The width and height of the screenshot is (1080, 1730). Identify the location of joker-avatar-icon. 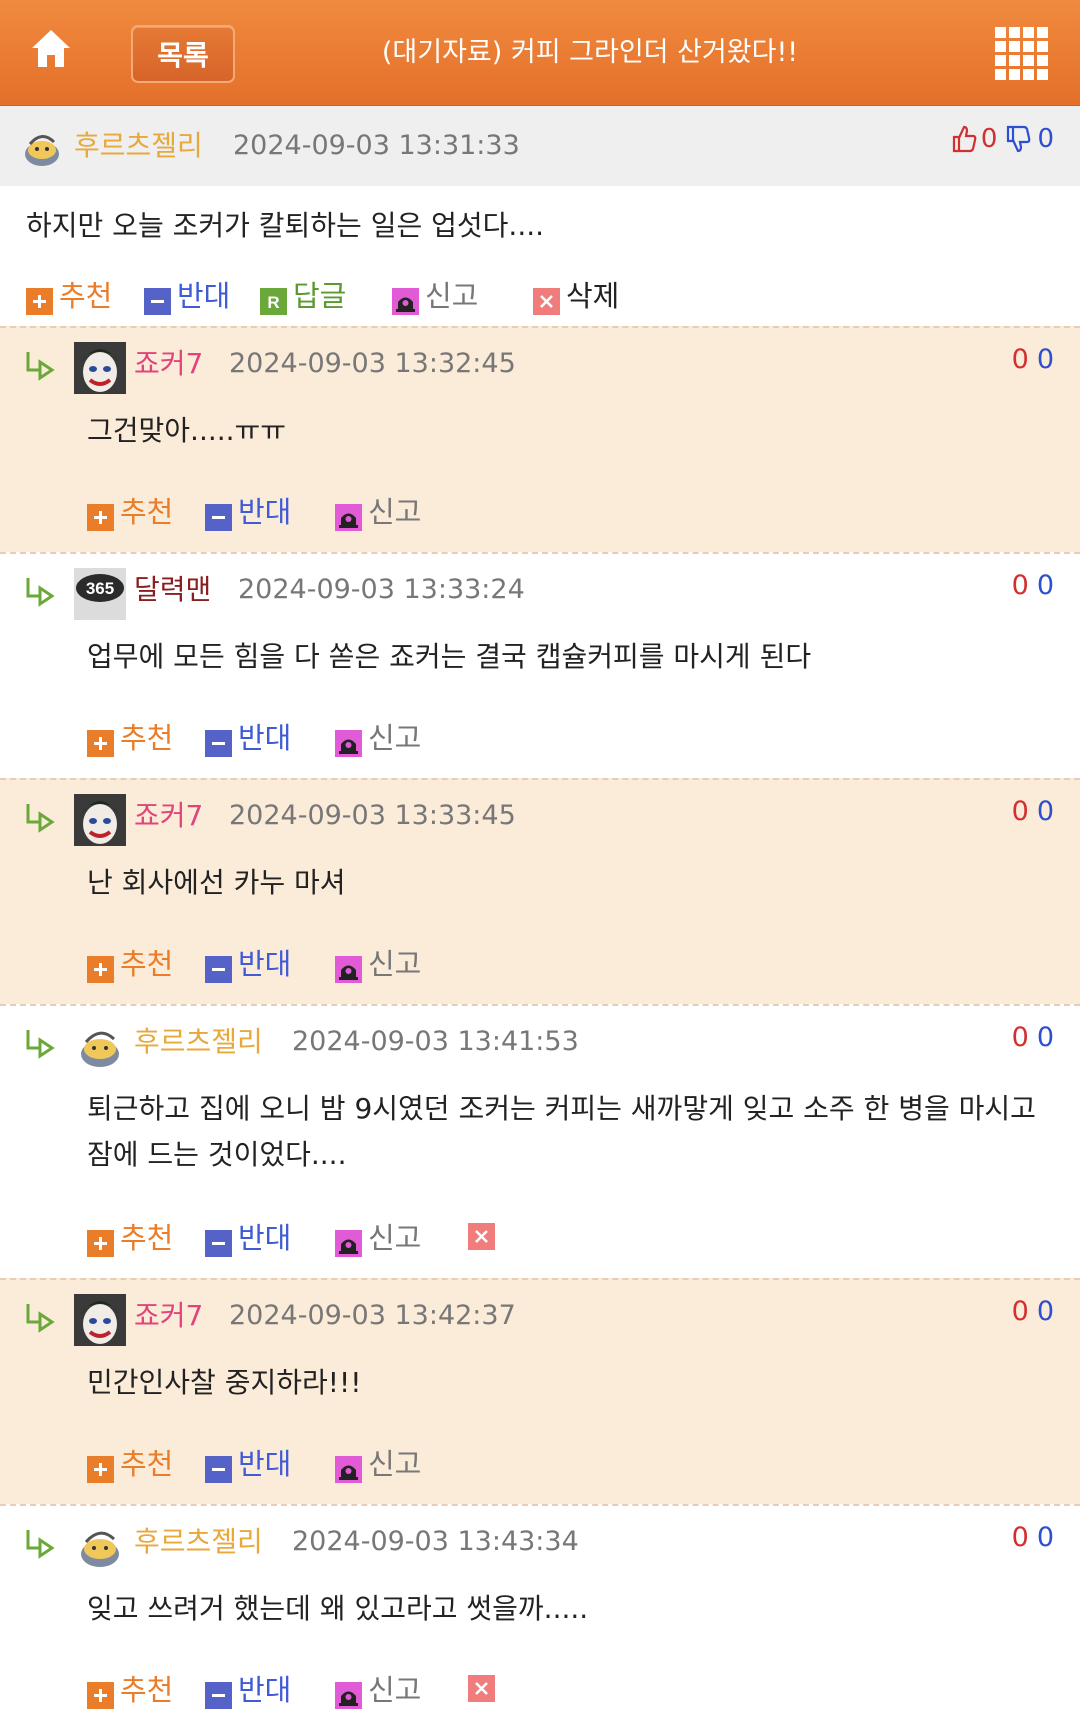
(100, 820).